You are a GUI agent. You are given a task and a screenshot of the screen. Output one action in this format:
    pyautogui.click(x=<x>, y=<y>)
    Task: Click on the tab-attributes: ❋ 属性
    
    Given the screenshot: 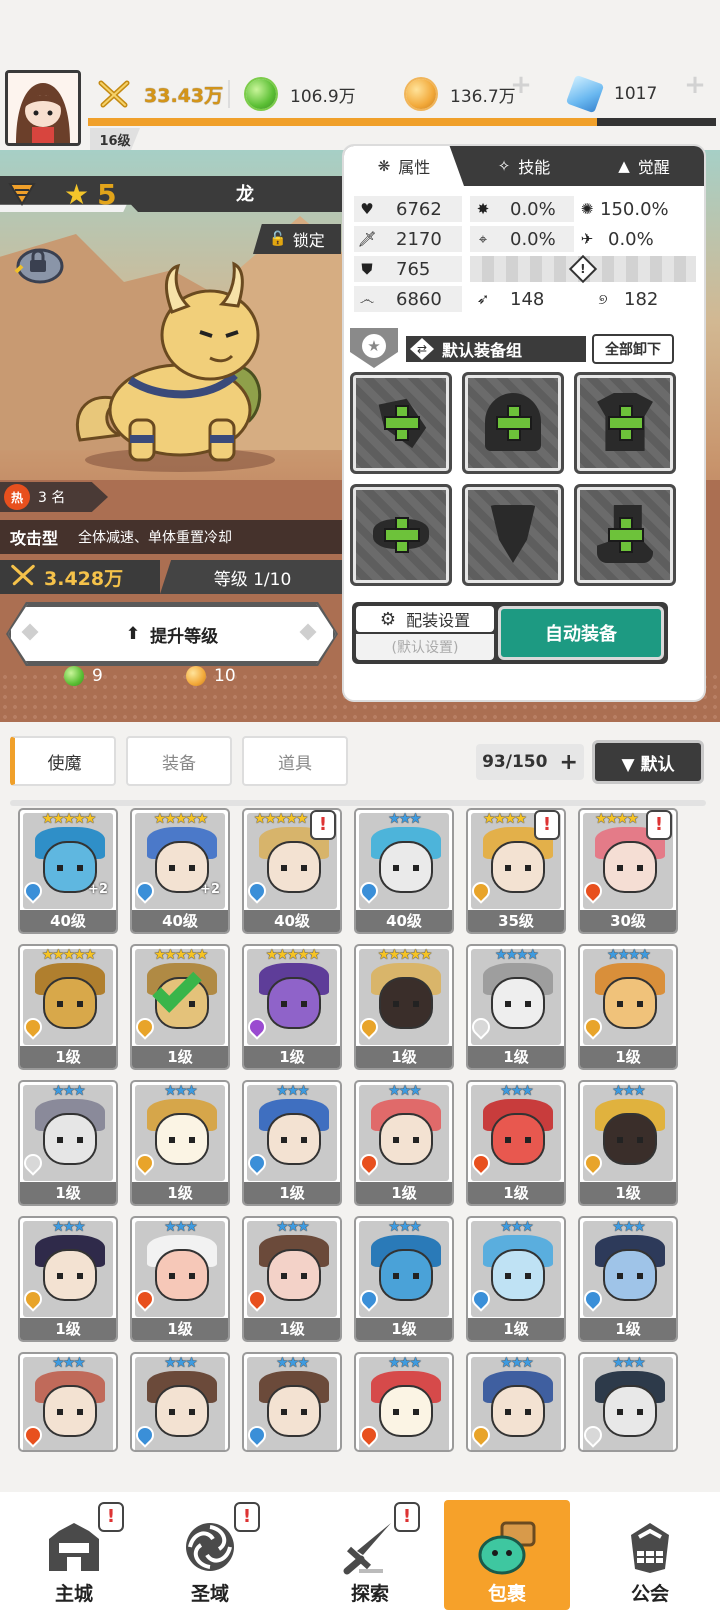 What is the action you would take?
    pyautogui.click(x=404, y=166)
    